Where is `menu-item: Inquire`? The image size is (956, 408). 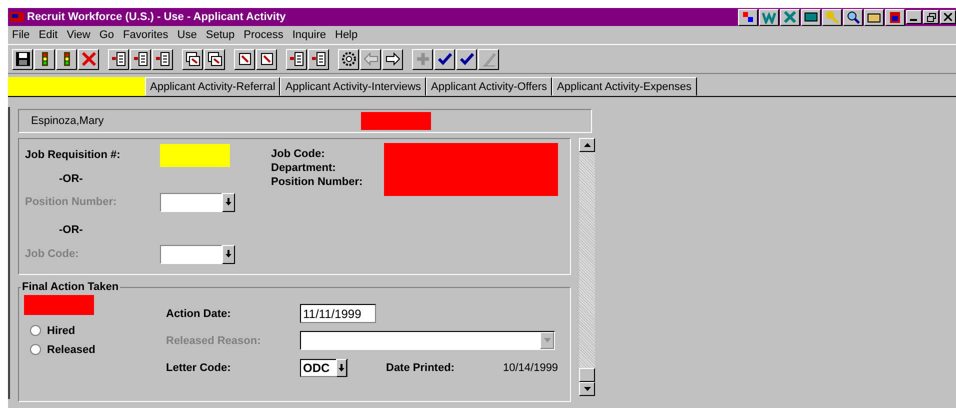 menu-item: Inquire is located at coordinates (309, 35).